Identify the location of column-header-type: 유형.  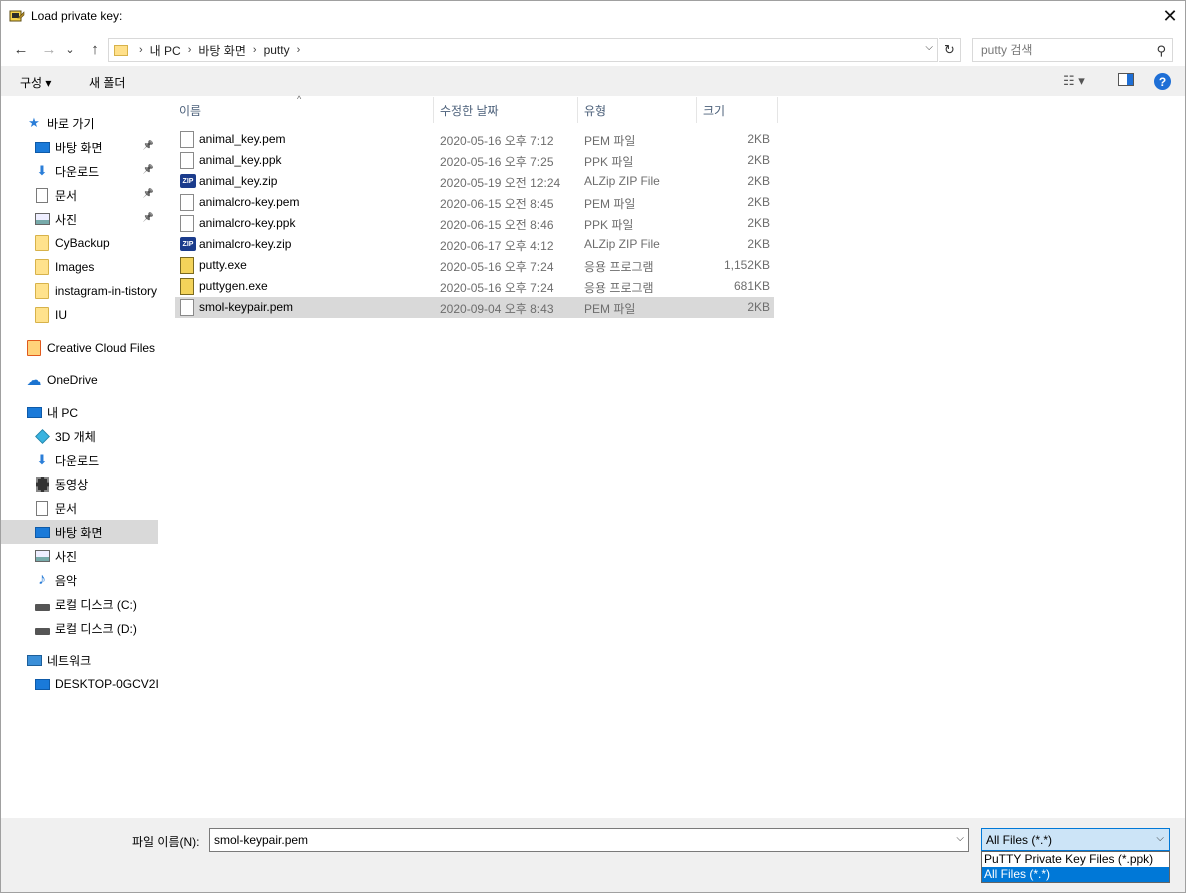
(637, 110).